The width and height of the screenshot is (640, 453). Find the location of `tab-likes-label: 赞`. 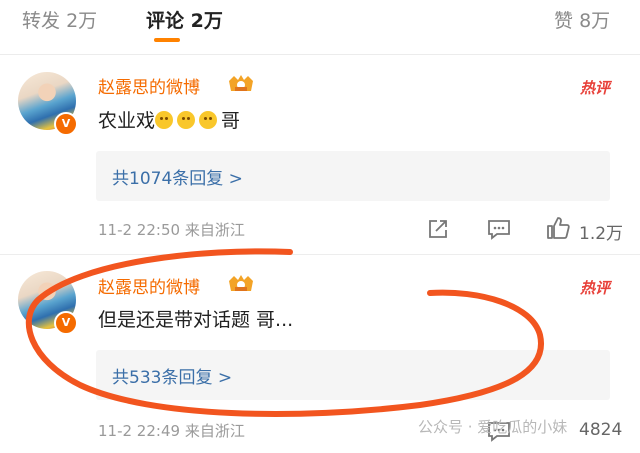

tab-likes-label: 赞 is located at coordinates (564, 21).